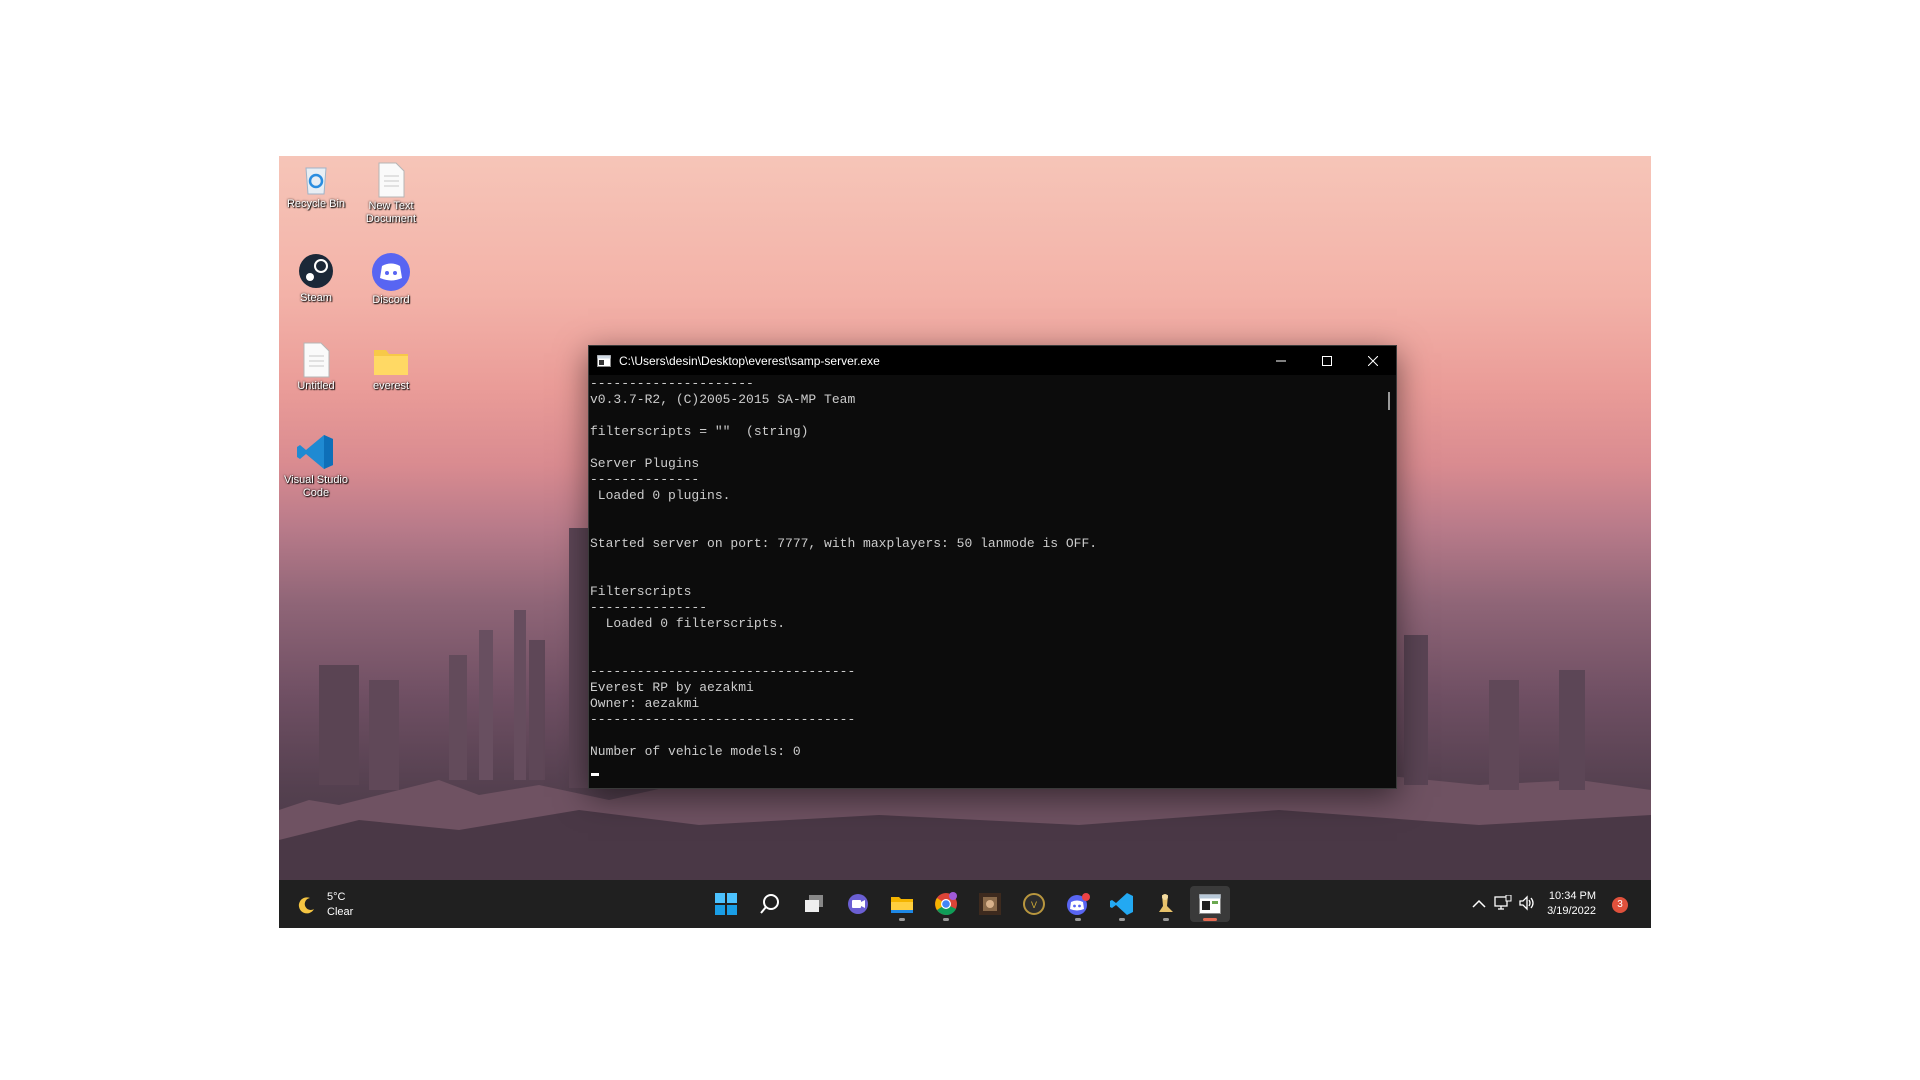 This screenshot has height=1080, width=1920. Describe the element at coordinates (649, 607) in the screenshot. I see `console-line: ---------------` at that location.